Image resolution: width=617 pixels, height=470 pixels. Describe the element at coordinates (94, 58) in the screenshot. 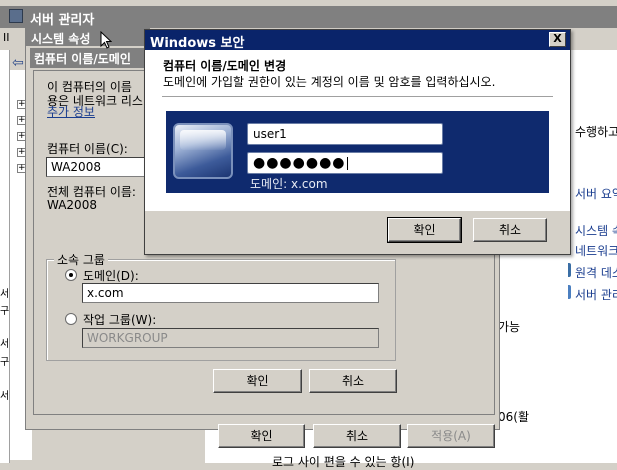

I see `computer-name-dialog-titlebar: 컴퓨터 이름/도메인` at that location.